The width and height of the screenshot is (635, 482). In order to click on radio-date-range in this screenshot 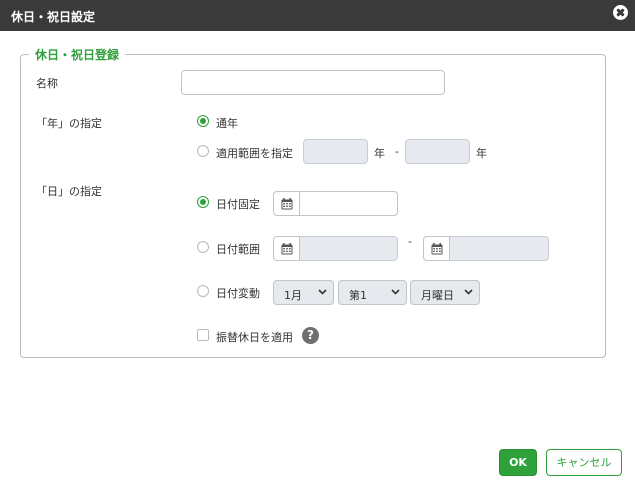, I will do `click(203, 247)`.